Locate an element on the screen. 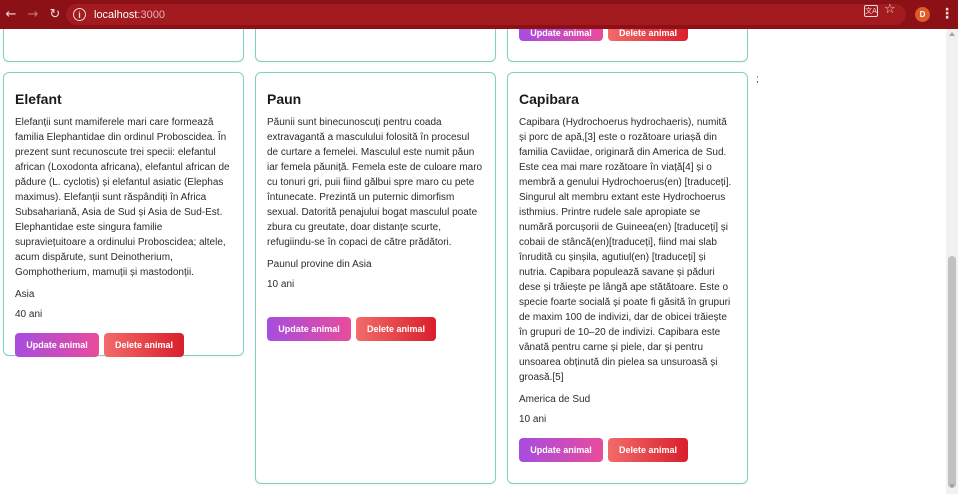  scroll-up-arrow-icon is located at coordinates (952, 34).